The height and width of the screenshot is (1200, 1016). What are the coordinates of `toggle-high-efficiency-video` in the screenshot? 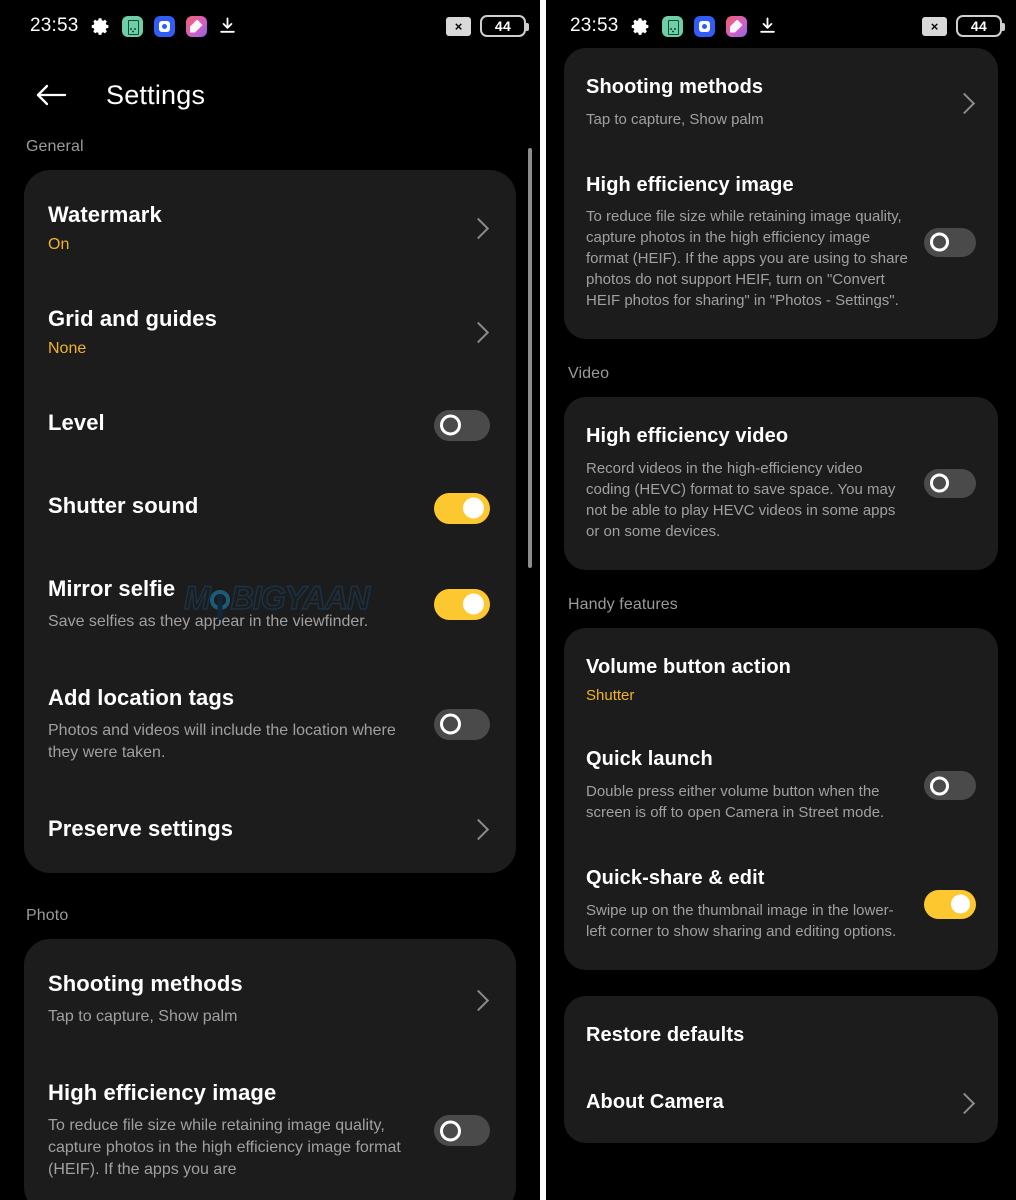 It's located at (950, 483).